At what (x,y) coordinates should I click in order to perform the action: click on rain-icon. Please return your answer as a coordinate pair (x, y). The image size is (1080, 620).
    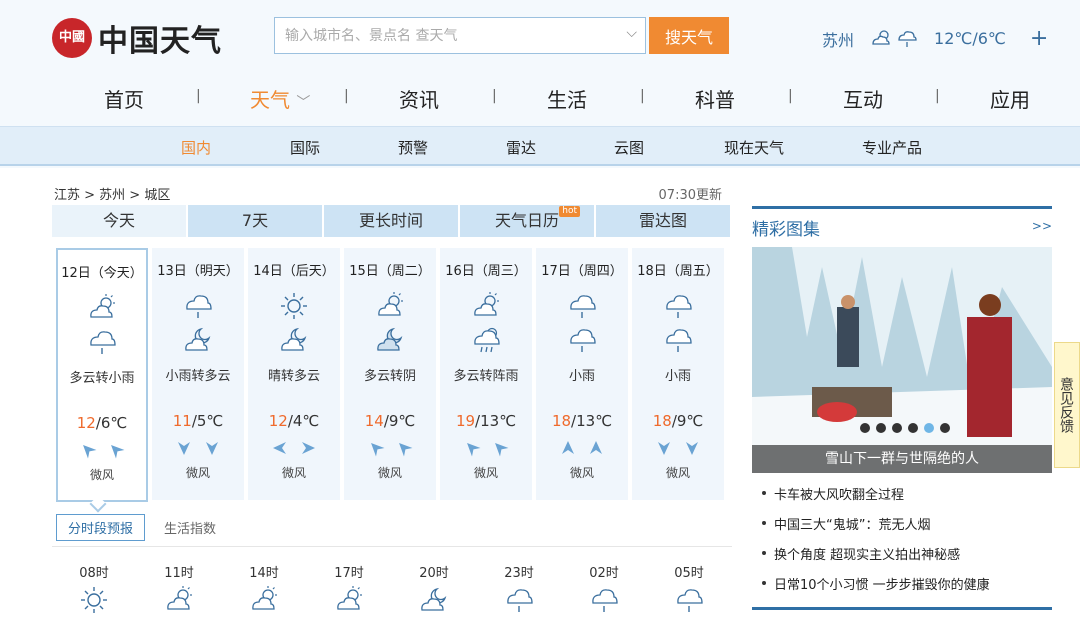
    Looking at the image, I should click on (678, 306).